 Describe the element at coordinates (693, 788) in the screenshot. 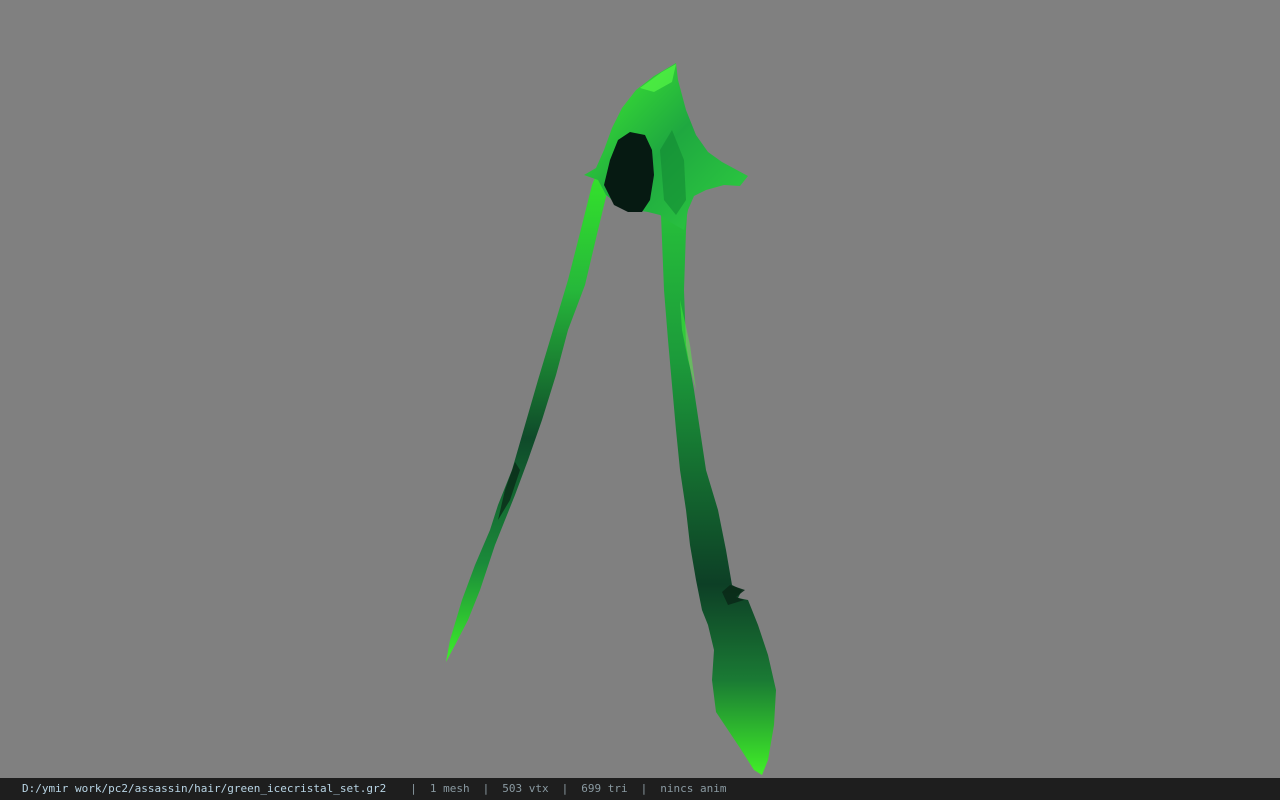

I see `anim-status: nincs anim` at that location.